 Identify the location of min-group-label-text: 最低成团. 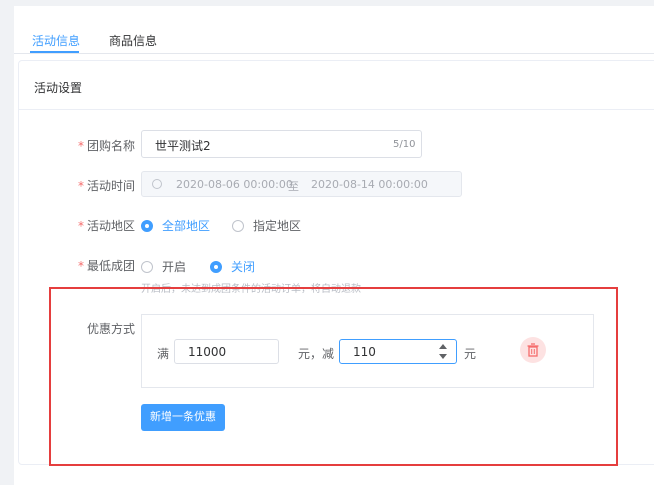
(111, 266).